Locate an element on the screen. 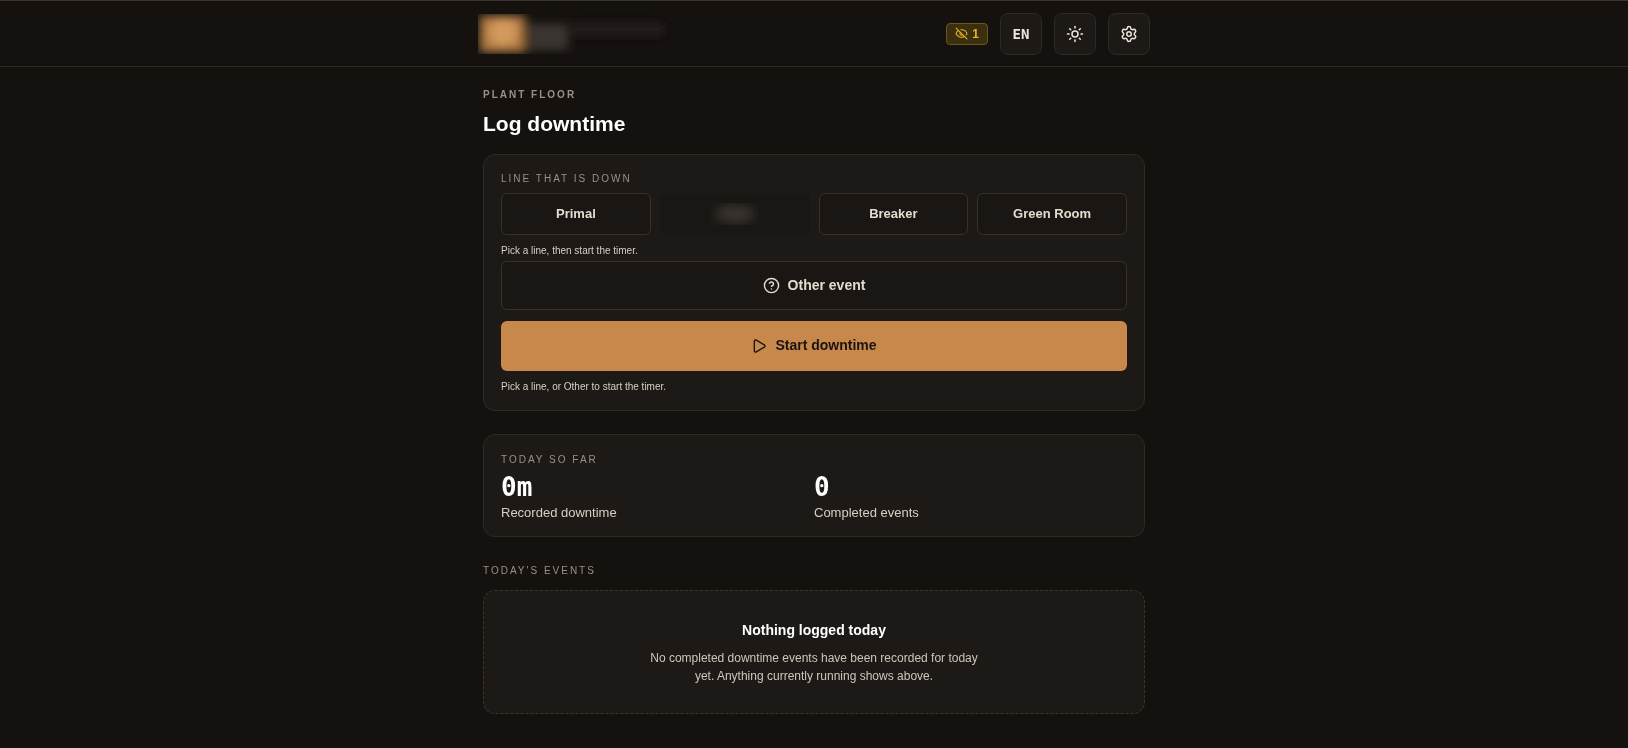 The height and width of the screenshot is (748, 1628). stat-label: Completed events is located at coordinates (867, 512).